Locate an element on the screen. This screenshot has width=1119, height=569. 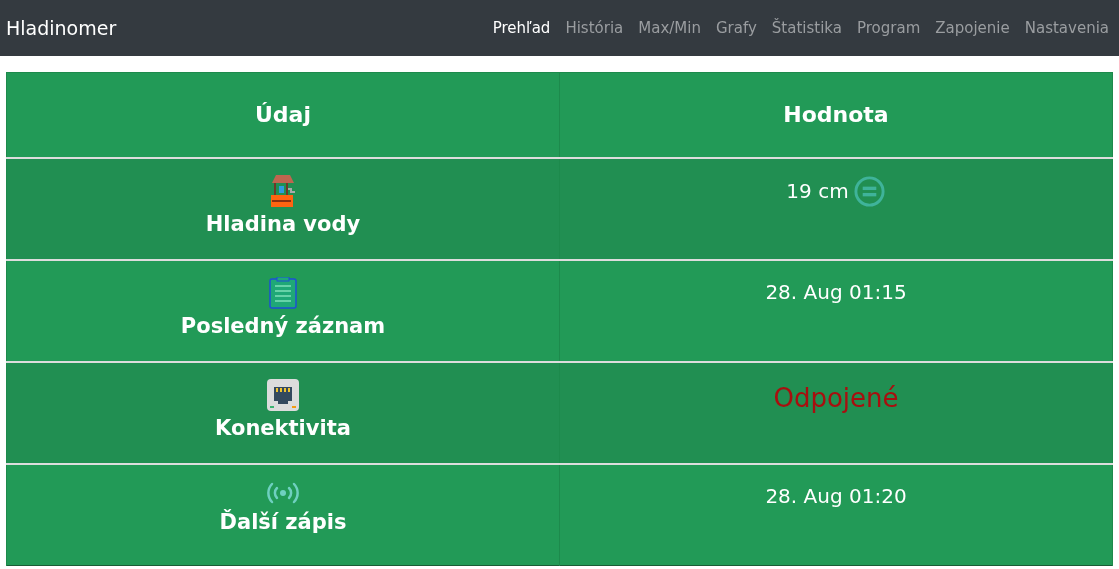
nav-link: Grafy is located at coordinates (736, 28).